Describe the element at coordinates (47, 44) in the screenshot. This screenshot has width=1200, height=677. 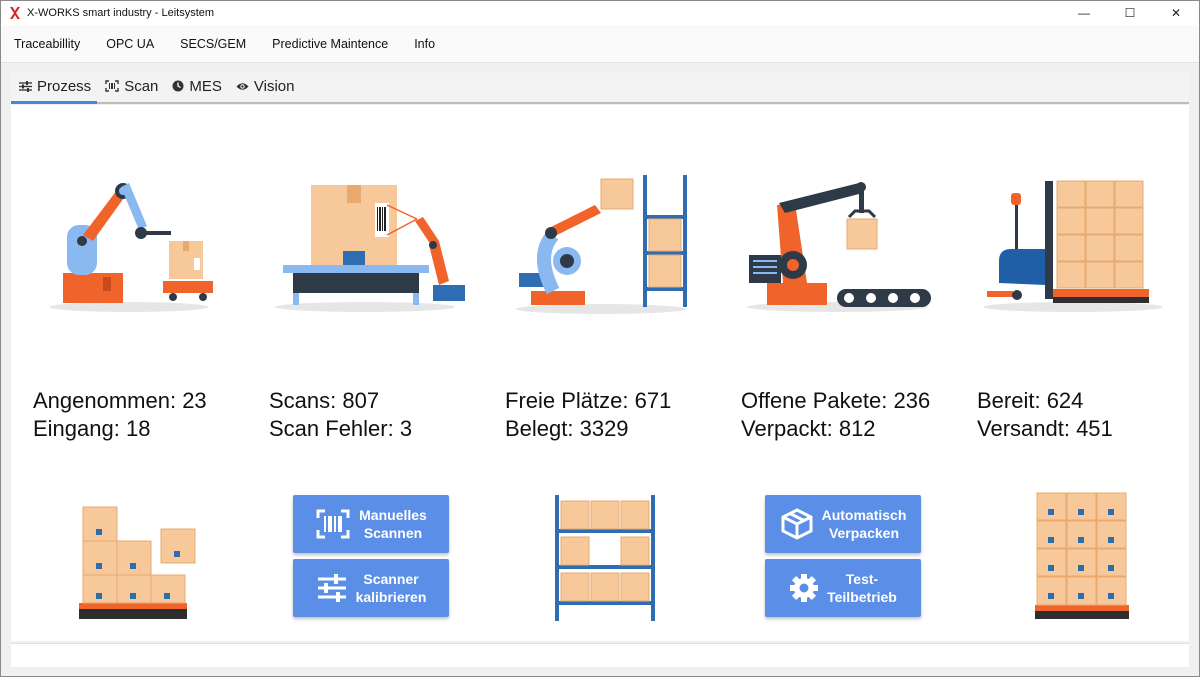
I see `menu-item-traceability: Traceabillity` at that location.